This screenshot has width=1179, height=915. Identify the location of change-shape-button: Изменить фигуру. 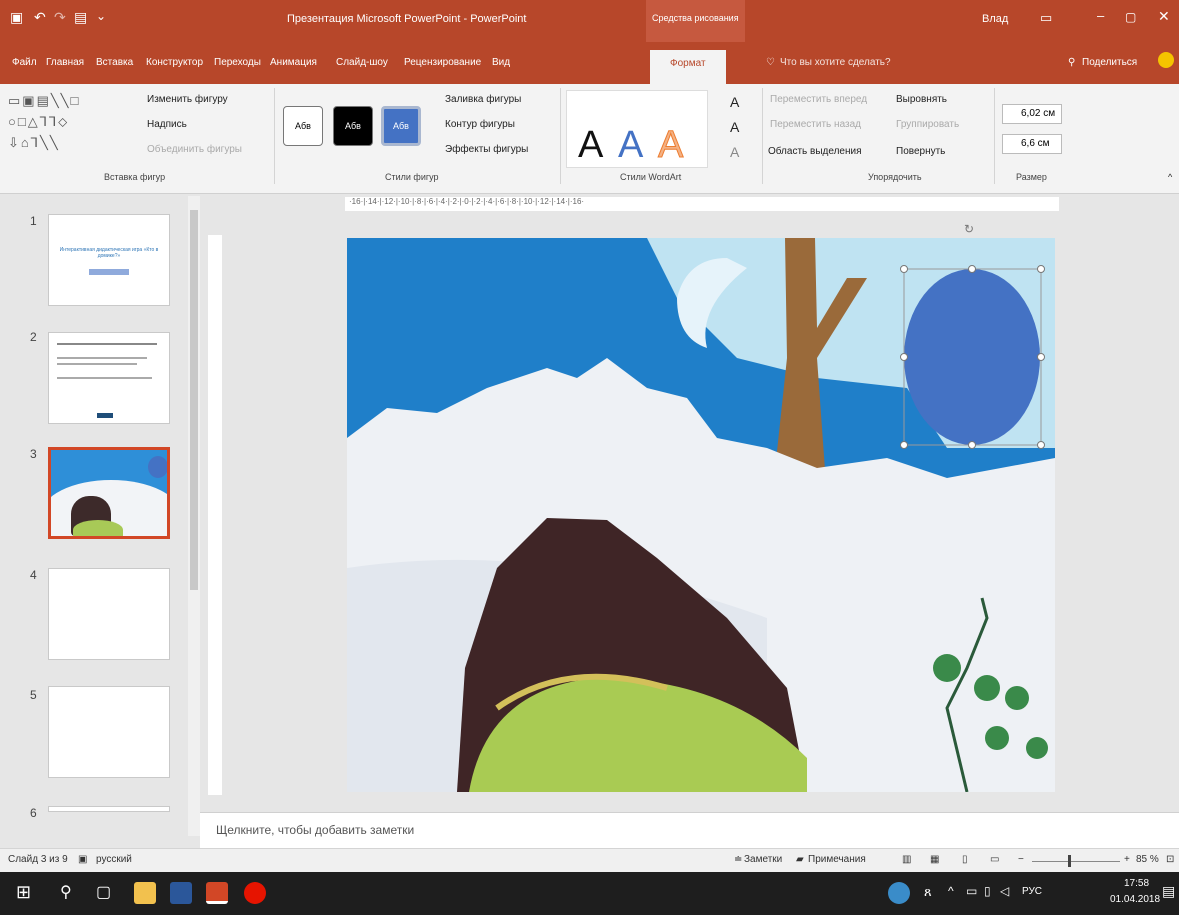
(187, 99).